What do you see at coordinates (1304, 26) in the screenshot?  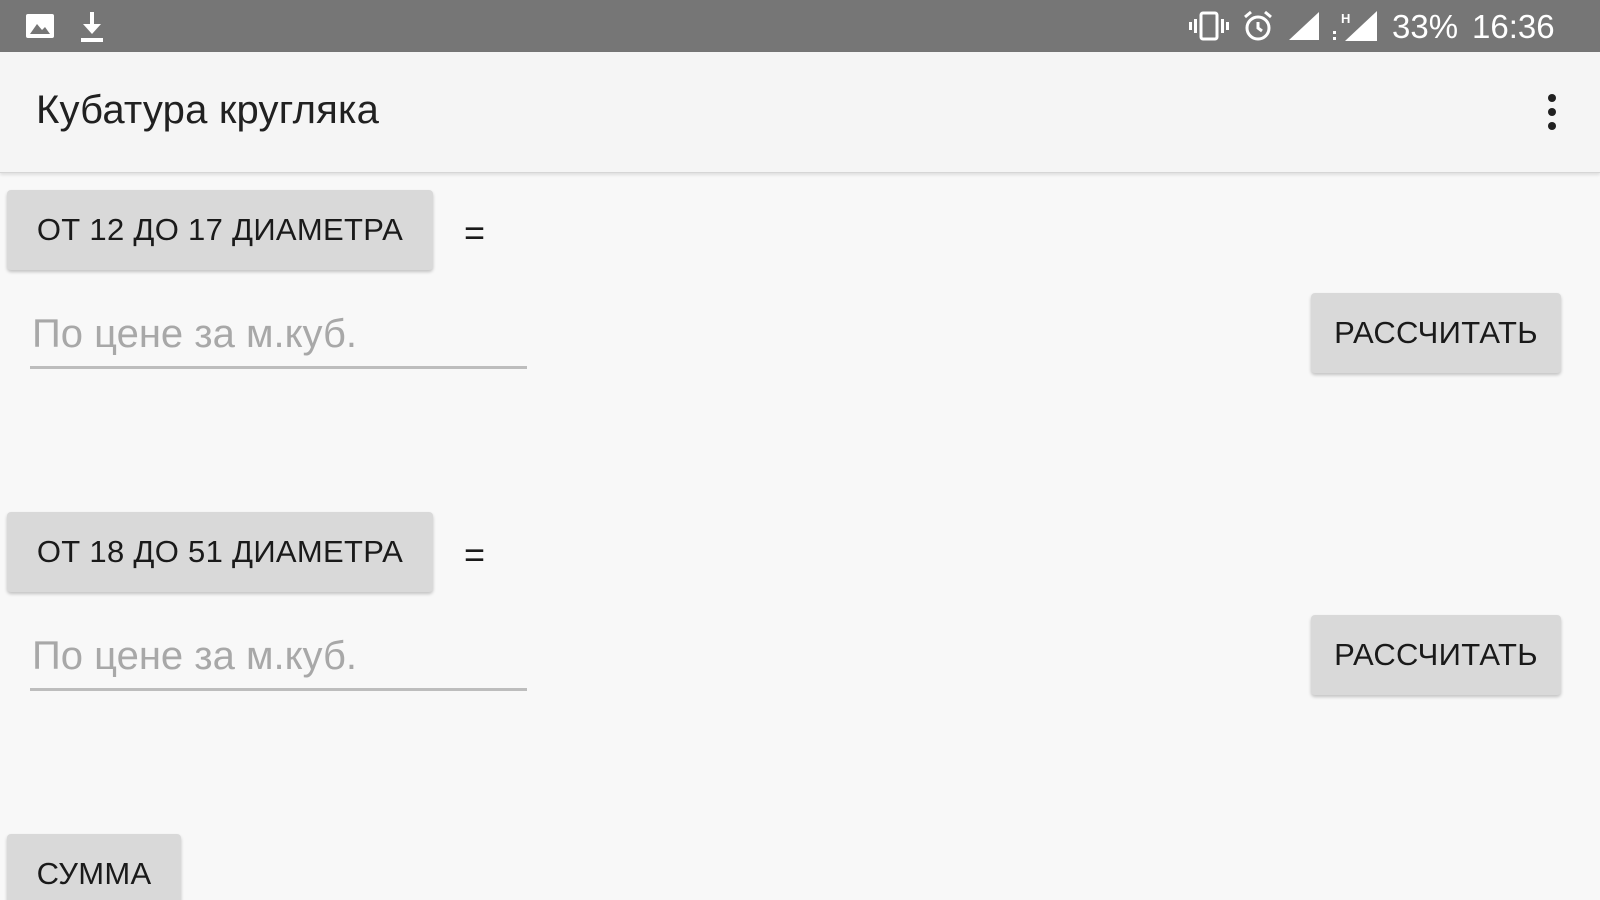 I see `signal-icon` at bounding box center [1304, 26].